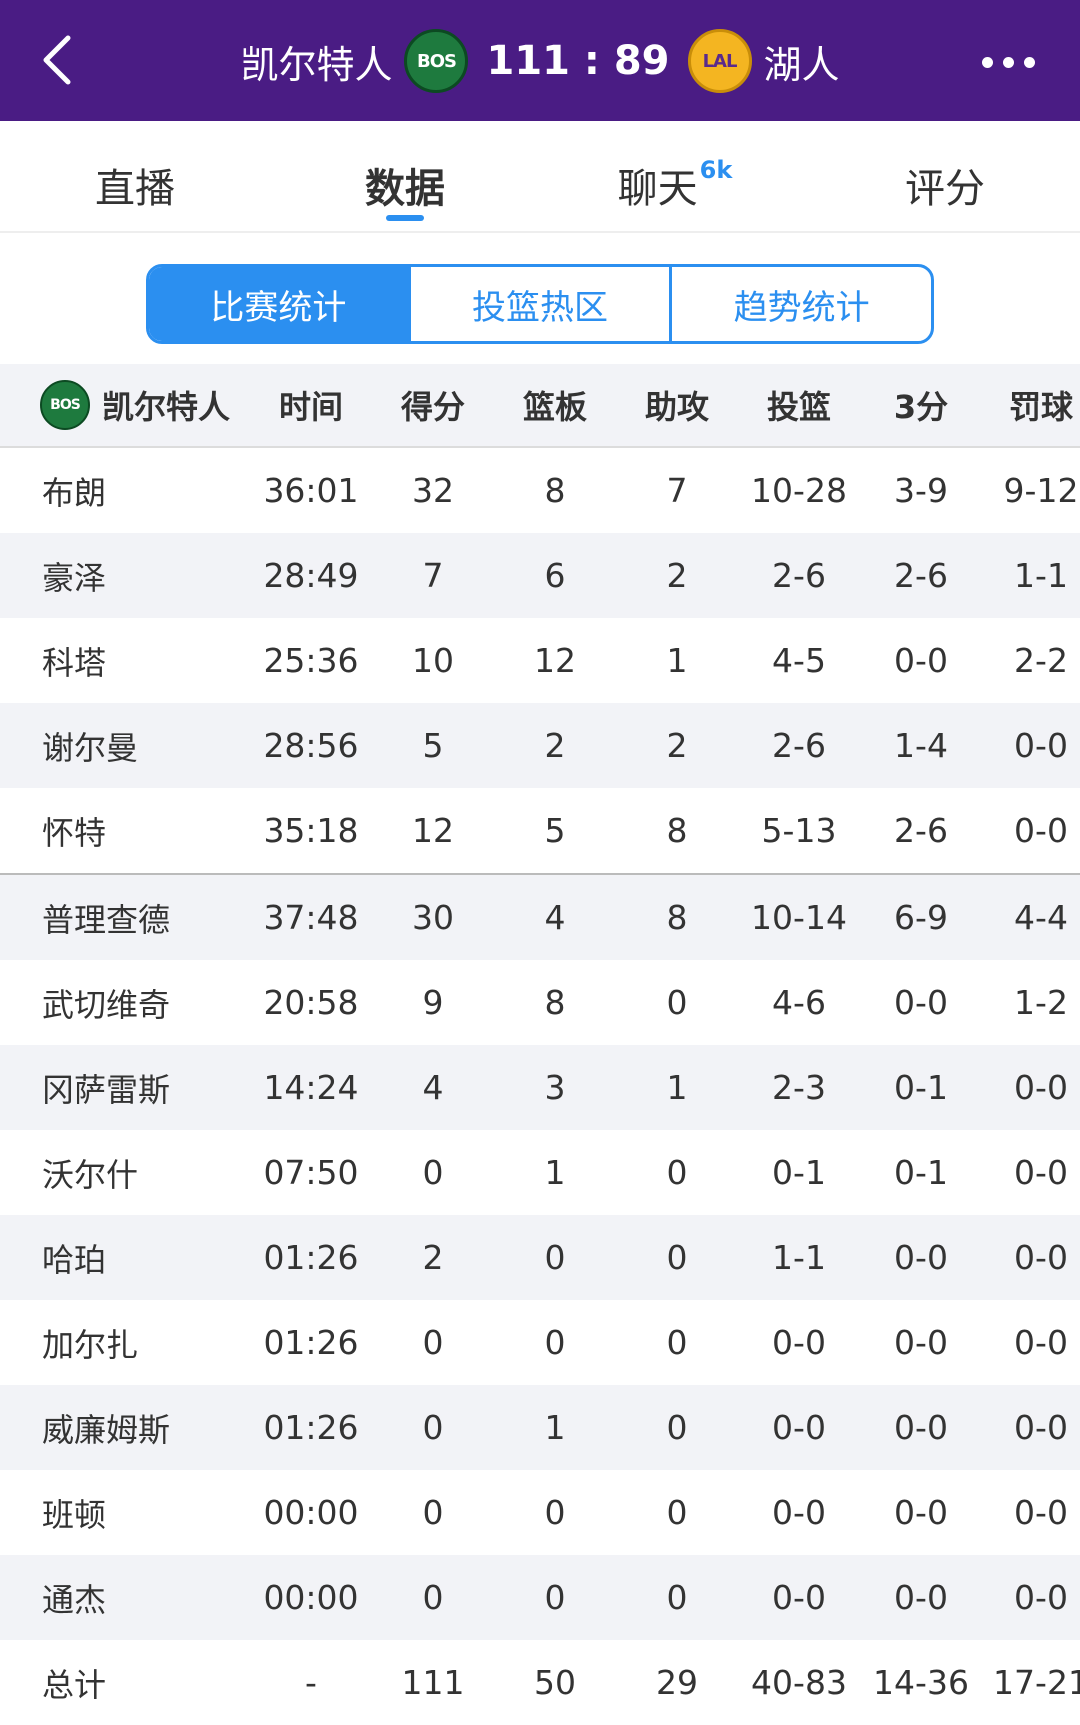 Image resolution: width=1080 pixels, height=1725 pixels. I want to click on stat-cell: -, so click(311, 1682).